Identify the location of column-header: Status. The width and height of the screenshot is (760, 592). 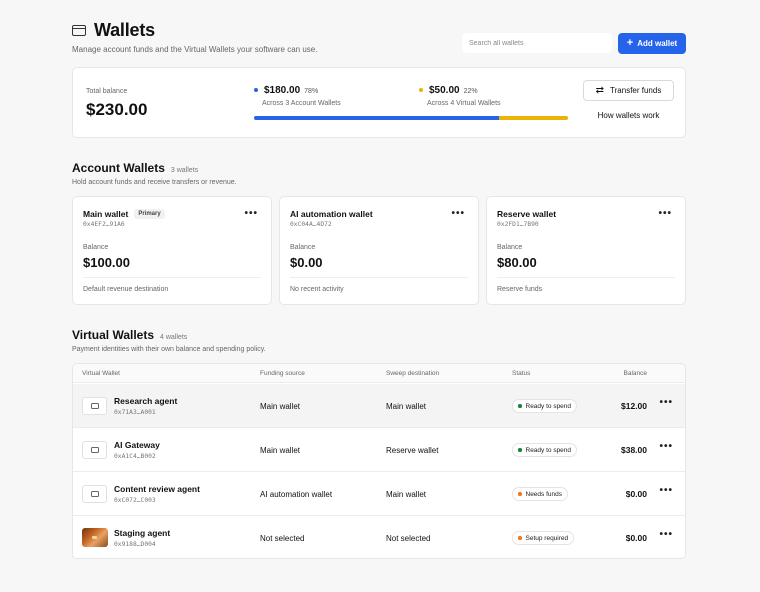
(521, 373).